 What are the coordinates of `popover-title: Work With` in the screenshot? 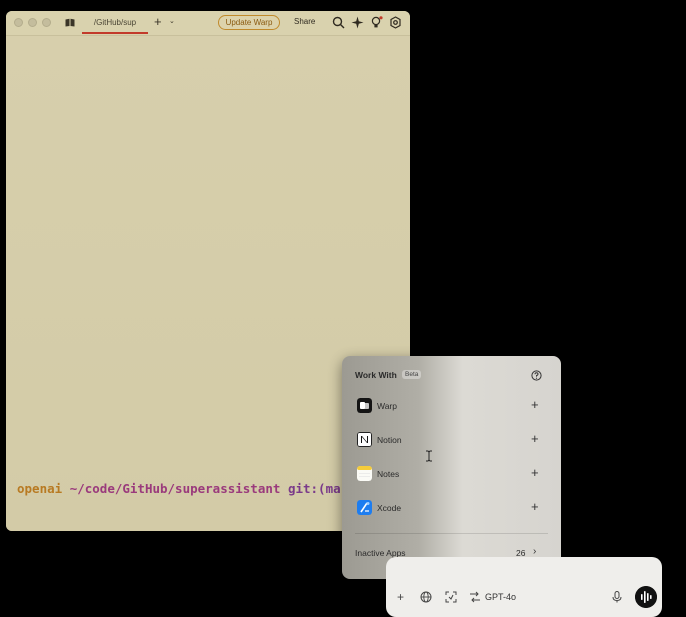 It's located at (376, 375).